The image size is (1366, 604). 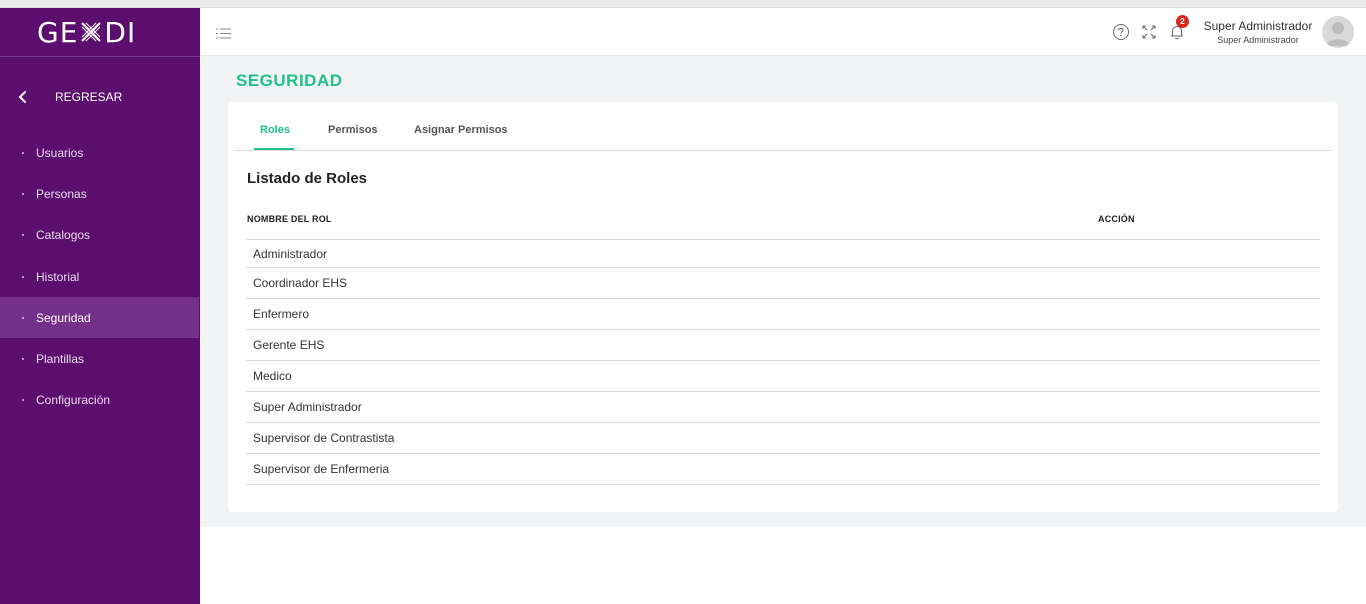 I want to click on sidebar-item-historial: Historial, so click(x=99, y=276).